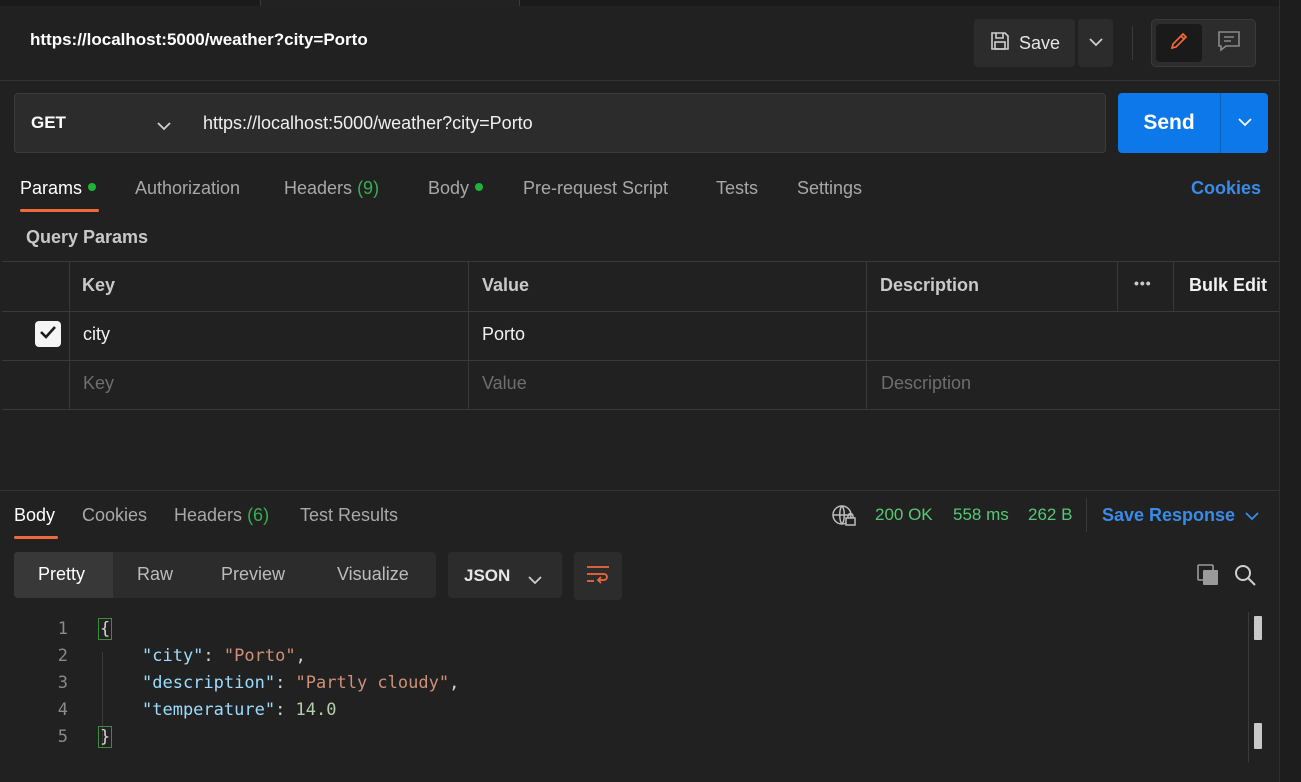  Describe the element at coordinates (187, 188) in the screenshot. I see `tab-authorization: Authorization` at that location.